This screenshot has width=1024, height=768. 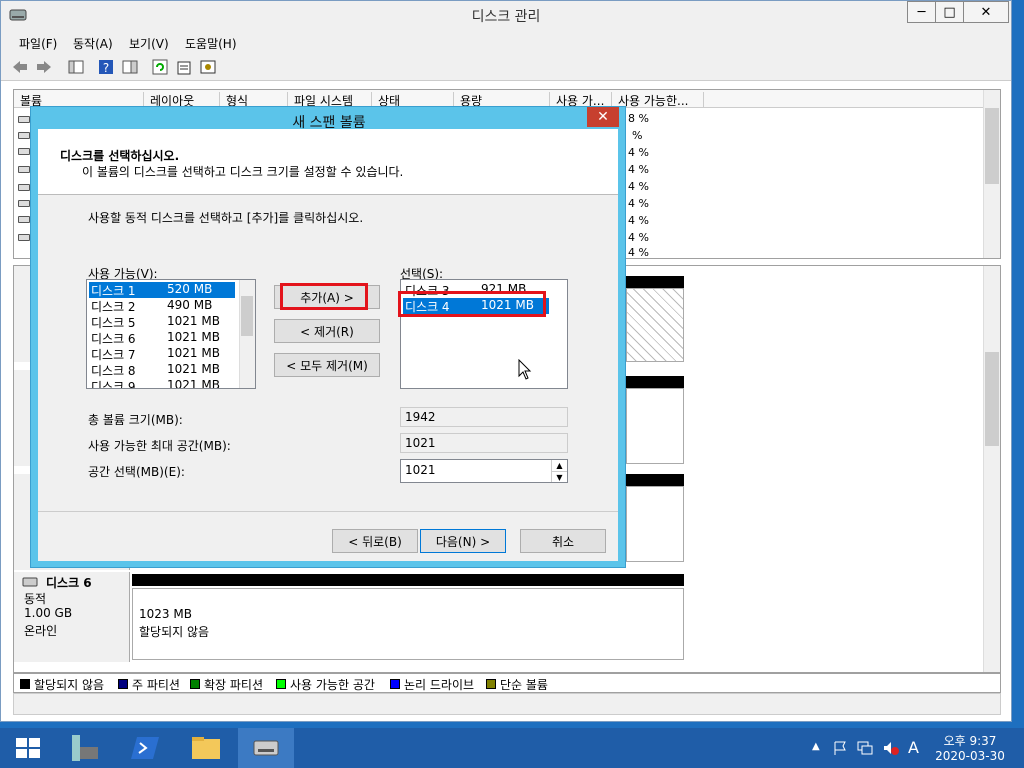 I want to click on volume-muted-icon, so click(x=891, y=748).